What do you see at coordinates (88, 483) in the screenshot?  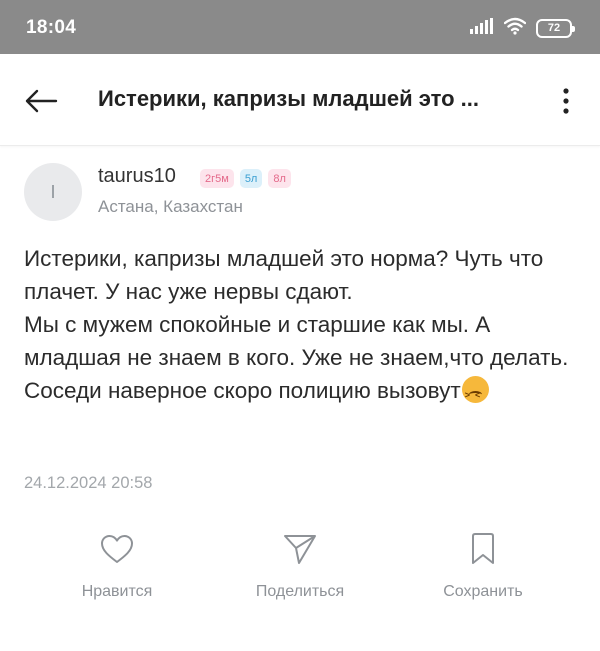 I see `post-date: 24.12.2024 20:58` at bounding box center [88, 483].